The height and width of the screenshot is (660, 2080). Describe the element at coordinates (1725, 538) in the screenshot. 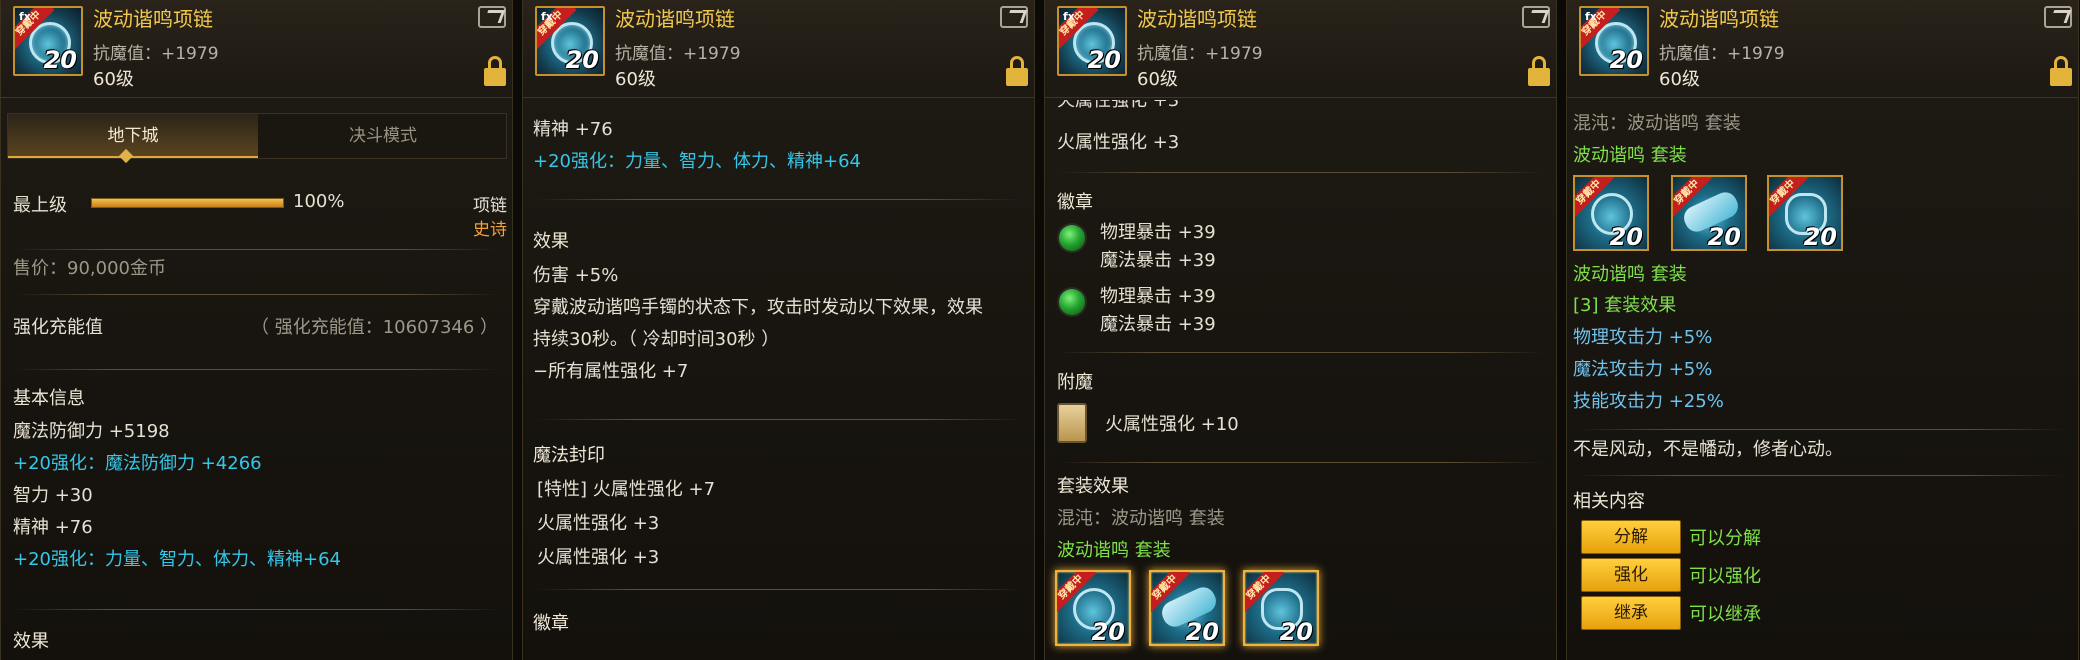

I see `action-note: 可以分解` at that location.